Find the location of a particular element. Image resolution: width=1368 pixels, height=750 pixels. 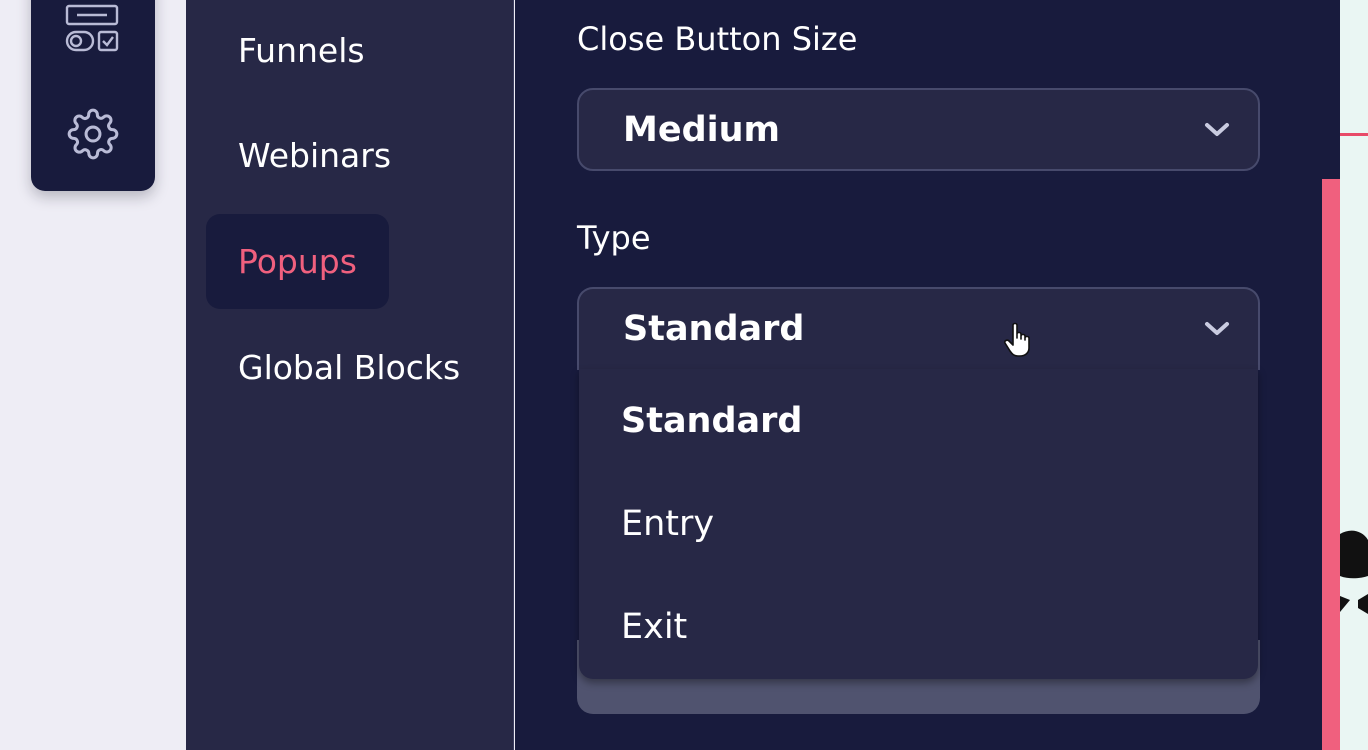

gear-icon is located at coordinates (93, 134).